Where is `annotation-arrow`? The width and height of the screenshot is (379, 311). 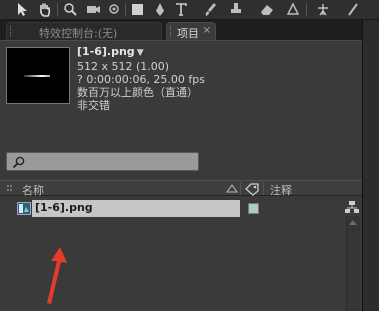 annotation-arrow is located at coordinates (57, 275).